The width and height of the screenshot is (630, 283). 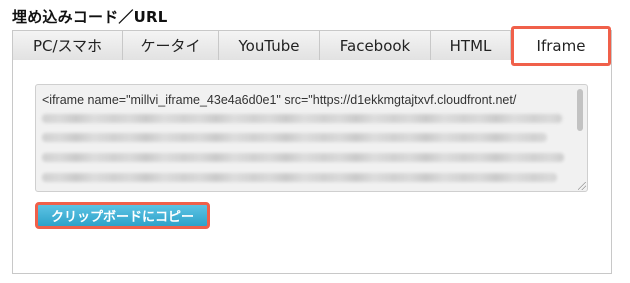 What do you see at coordinates (582, 186) in the screenshot?
I see `resize-handle-icon` at bounding box center [582, 186].